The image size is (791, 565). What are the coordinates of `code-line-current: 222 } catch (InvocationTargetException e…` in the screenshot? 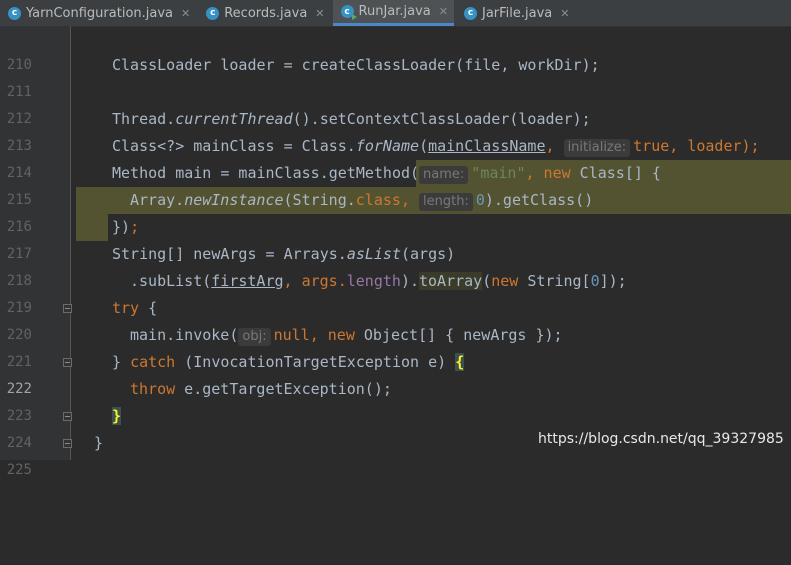 It's located at (395, 373).